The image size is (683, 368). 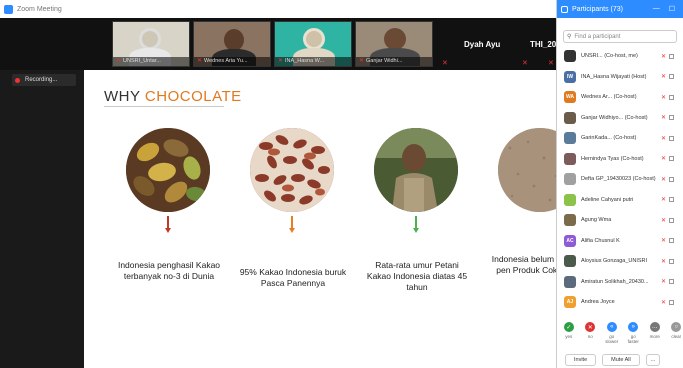 I want to click on participant-row: UNSRI... (Co-host, me) ✕, so click(x=620, y=56).